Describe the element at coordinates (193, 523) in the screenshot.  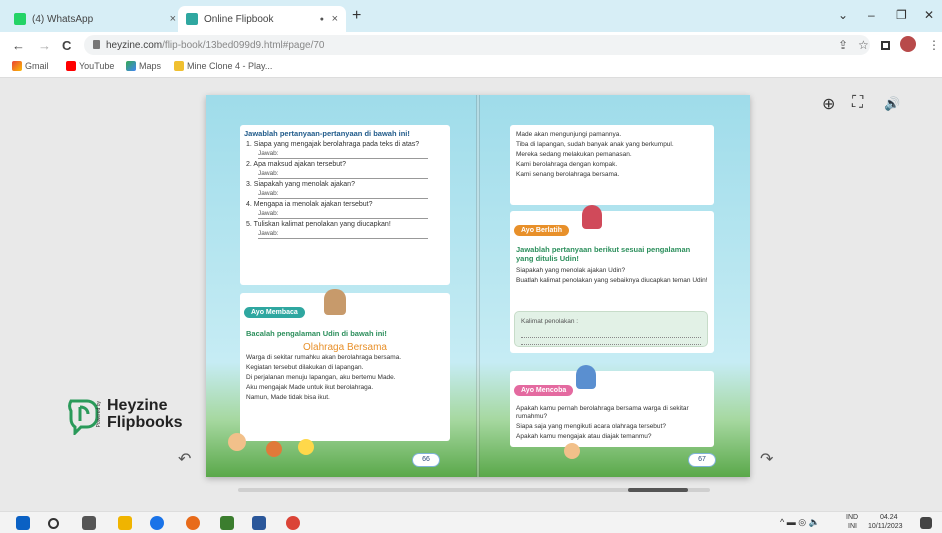
I see `firefox-icon` at that location.